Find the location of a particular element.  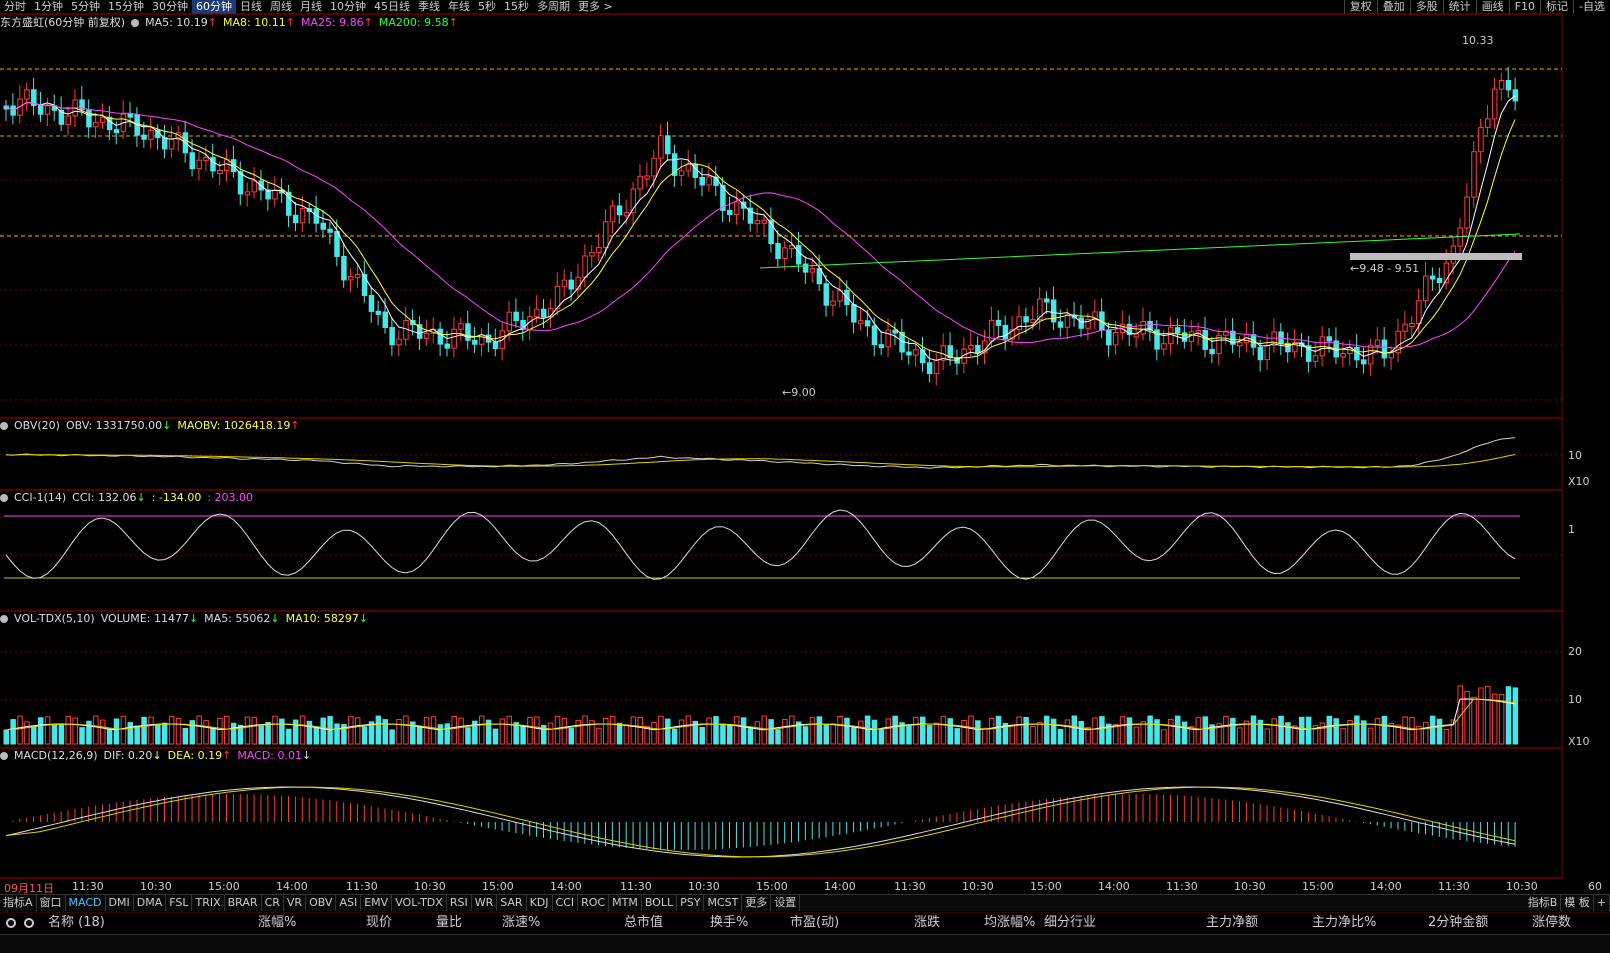

settings-dot-icon is located at coordinates (135, 23).